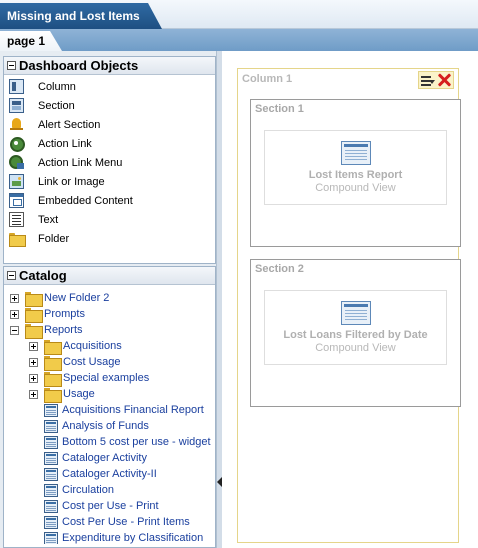  What do you see at coordinates (79, 394) in the screenshot?
I see `tree-item-label: Usage` at bounding box center [79, 394].